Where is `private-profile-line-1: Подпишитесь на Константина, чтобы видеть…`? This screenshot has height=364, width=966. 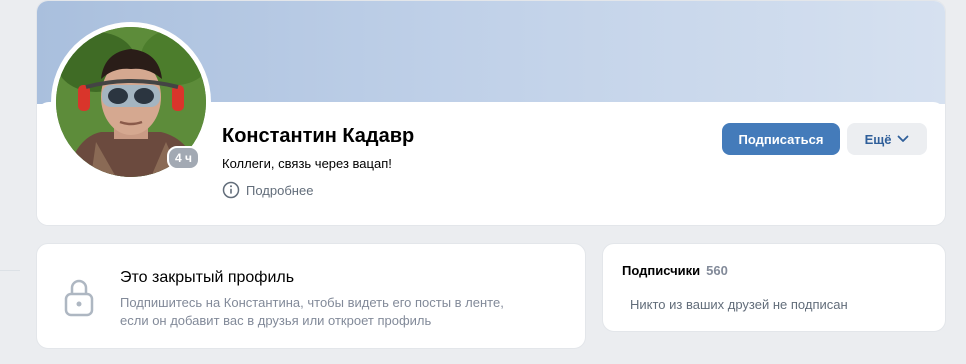 private-profile-line-1: Подпишитесь на Константина, чтобы видеть… is located at coordinates (312, 302).